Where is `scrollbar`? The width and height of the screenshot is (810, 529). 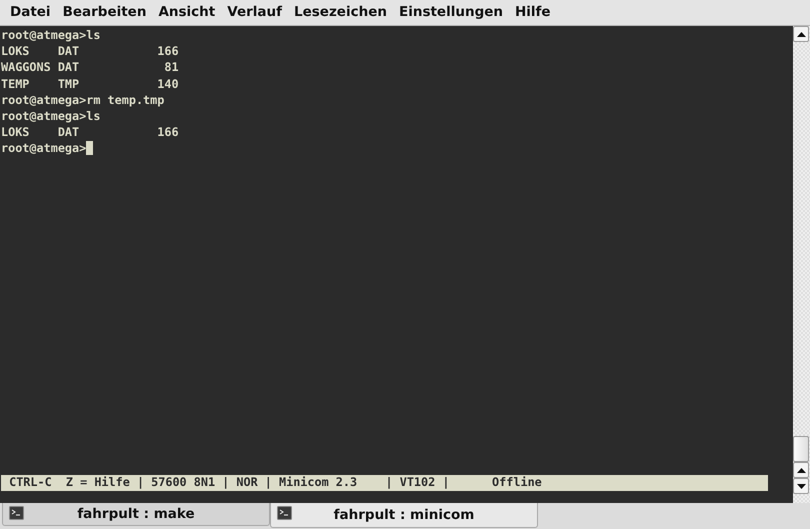
scrollbar is located at coordinates (801, 264).